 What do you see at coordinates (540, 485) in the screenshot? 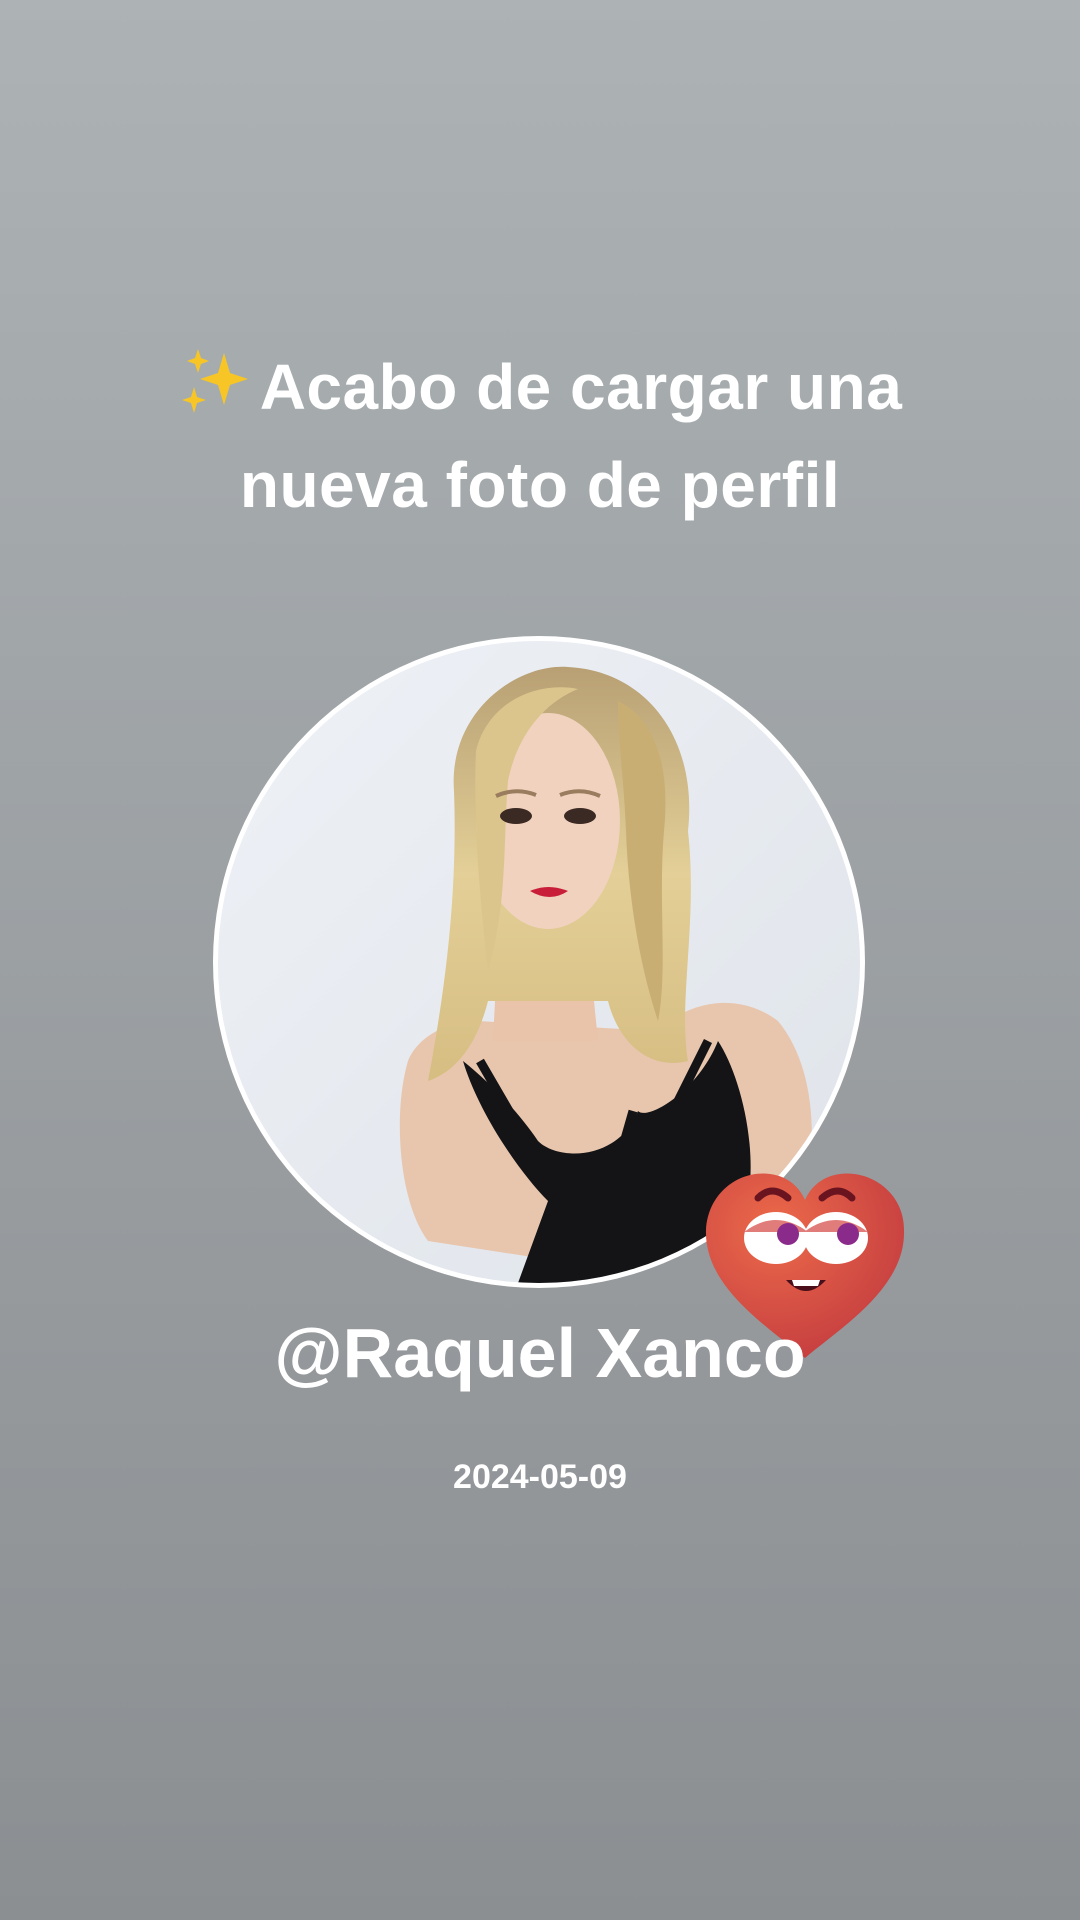
I see `headline-line-2: nueva foto de perfil` at bounding box center [540, 485].